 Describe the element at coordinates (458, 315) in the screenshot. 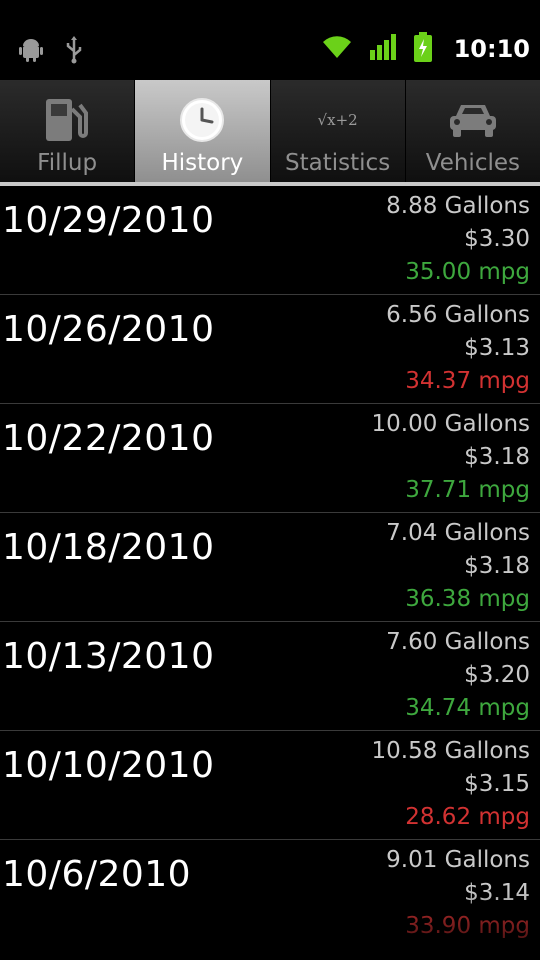

I see `fillup-gallons: 6.56 Gallons` at that location.